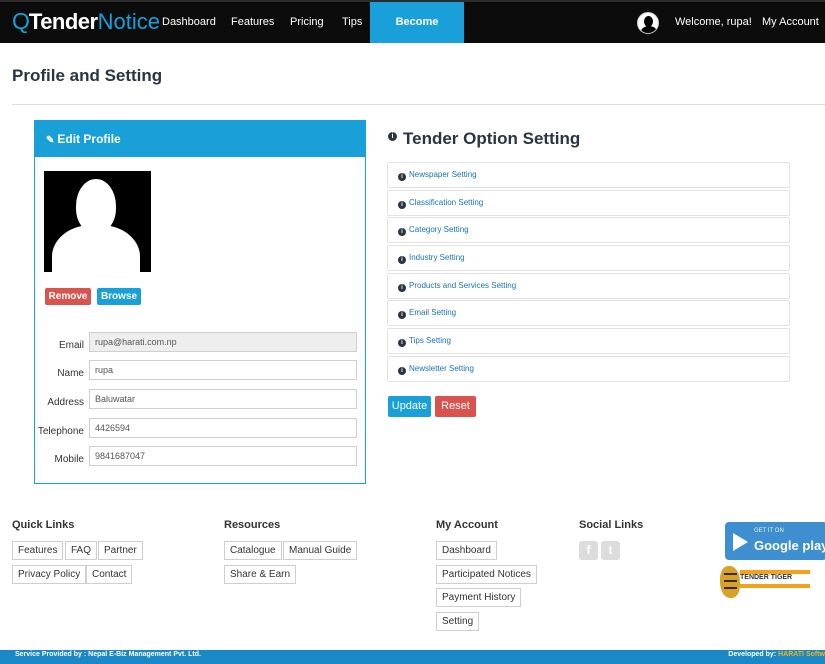 The height and width of the screenshot is (664, 825). I want to click on page-title: Profile and Setting, so click(87, 75).